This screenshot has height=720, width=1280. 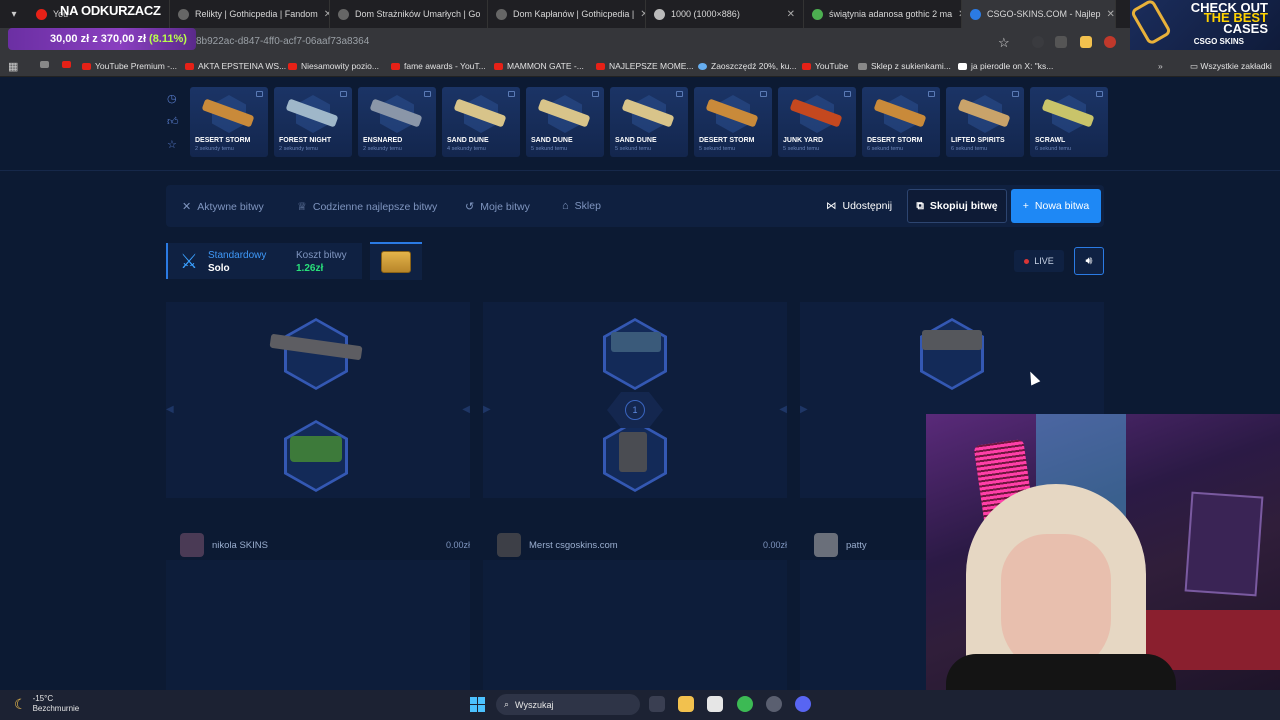 What do you see at coordinates (318, 400) in the screenshot?
I see `player-reel: ◀ ◀` at bounding box center [318, 400].